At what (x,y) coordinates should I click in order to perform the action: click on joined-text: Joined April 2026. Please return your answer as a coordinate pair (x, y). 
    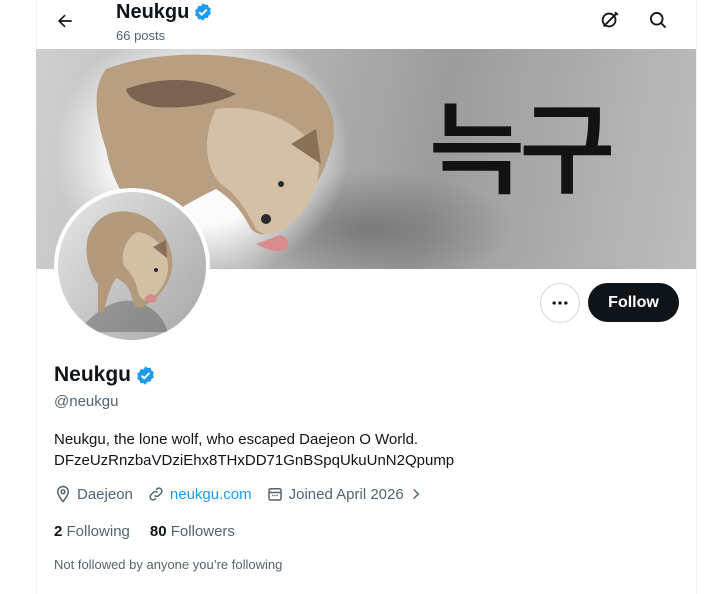
    Looking at the image, I should click on (346, 494).